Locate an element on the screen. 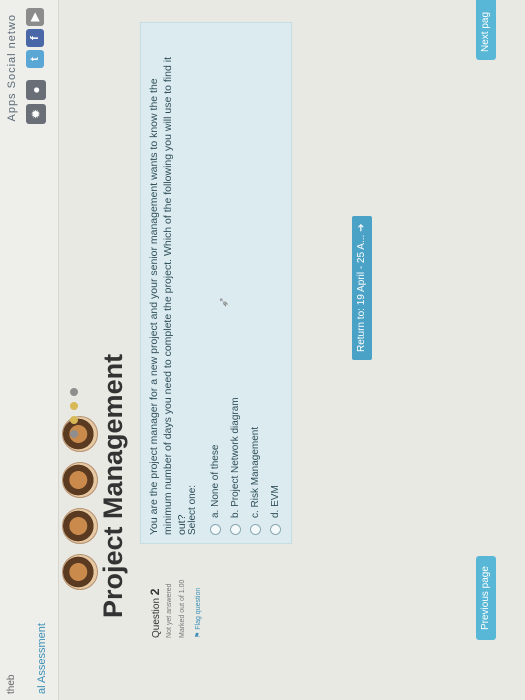  decorative-dots is located at coordinates (74, 413).